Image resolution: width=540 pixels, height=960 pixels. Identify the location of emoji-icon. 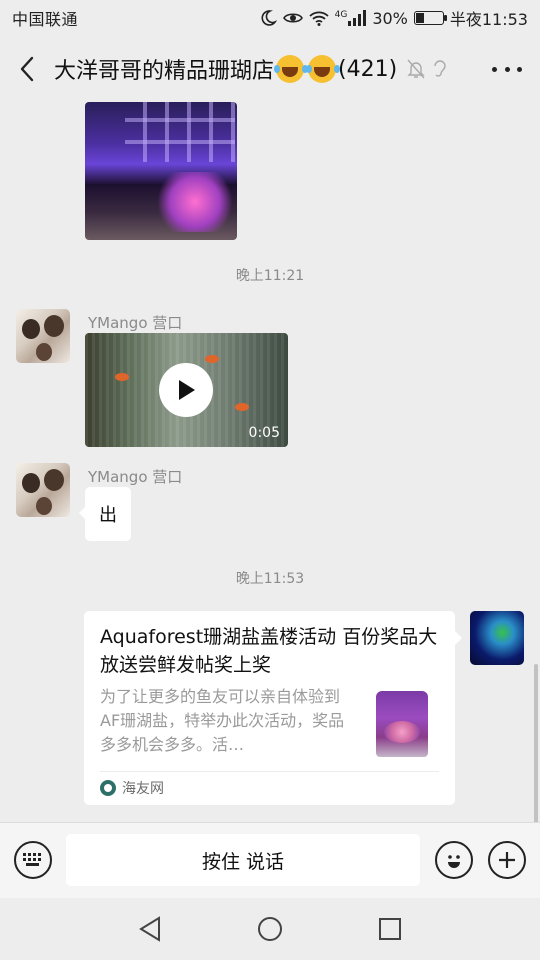
(454, 861).